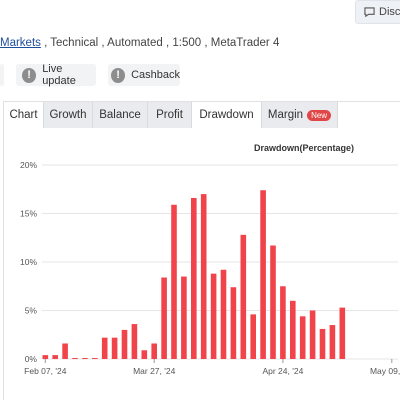 The height and width of the screenshot is (400, 400). Describe the element at coordinates (28, 214) in the screenshot. I see `y-tick-label: 15%` at that location.